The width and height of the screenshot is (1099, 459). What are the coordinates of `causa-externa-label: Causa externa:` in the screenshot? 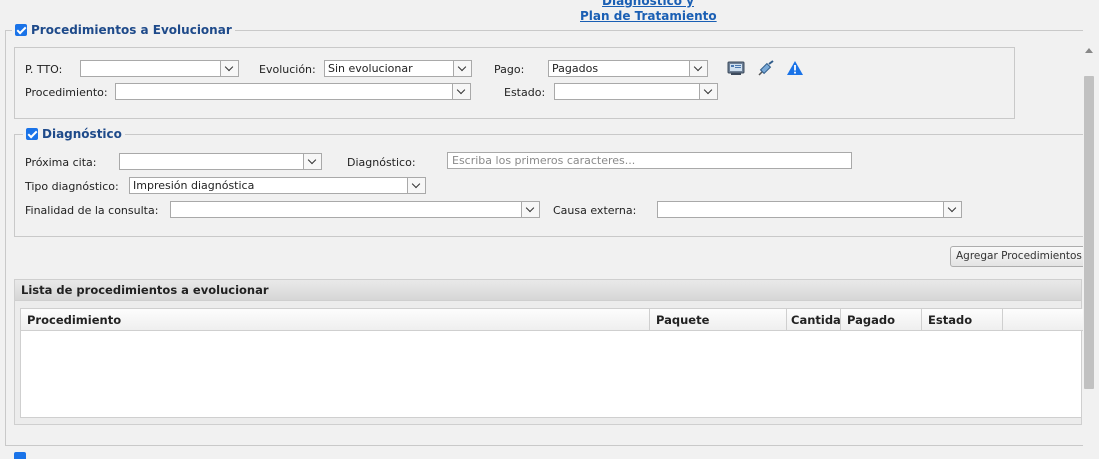 It's located at (595, 210).